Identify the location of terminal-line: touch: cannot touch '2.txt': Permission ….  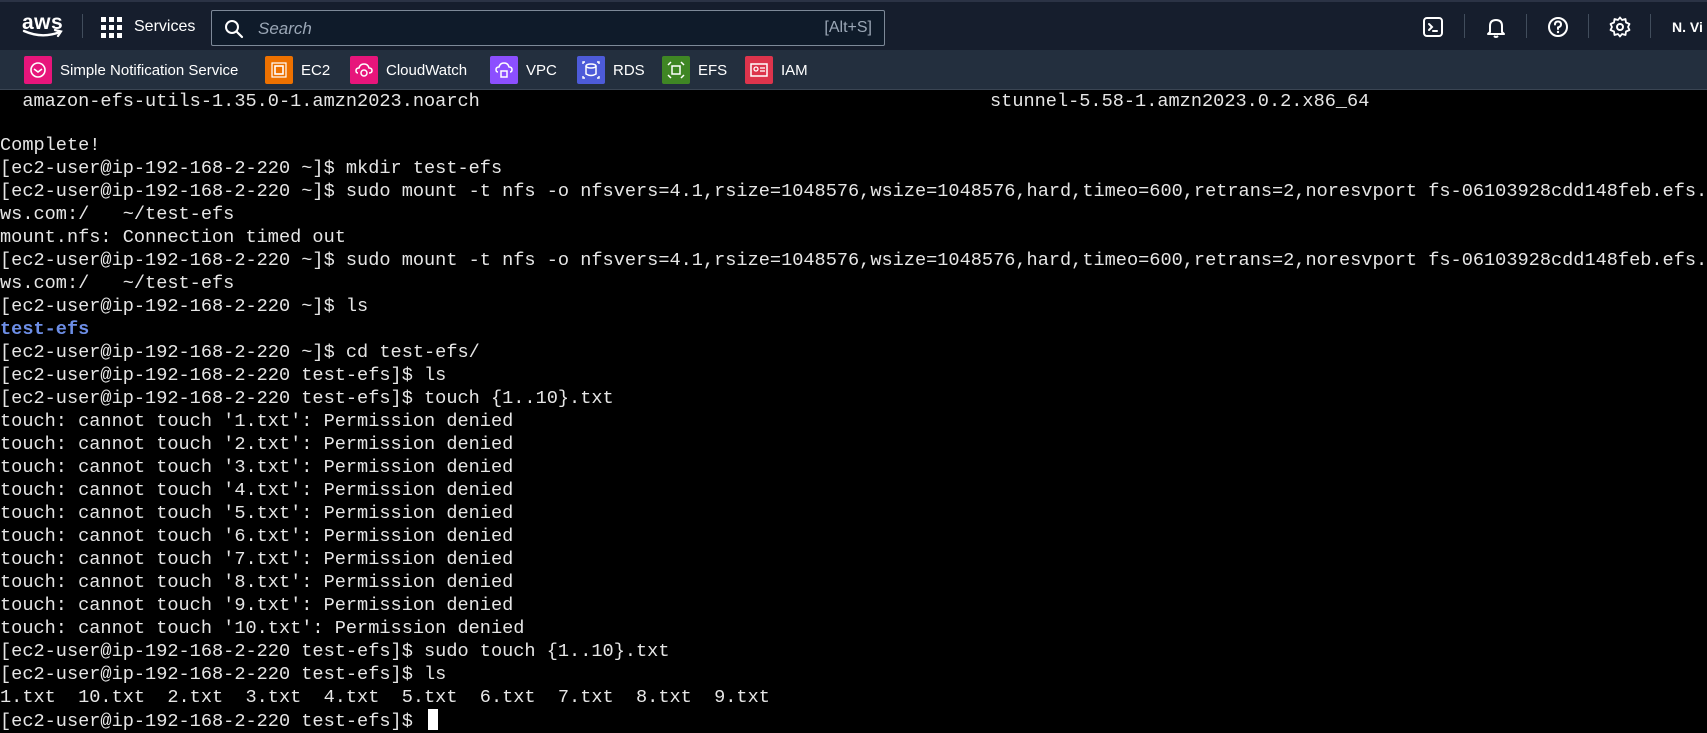
(257, 444).